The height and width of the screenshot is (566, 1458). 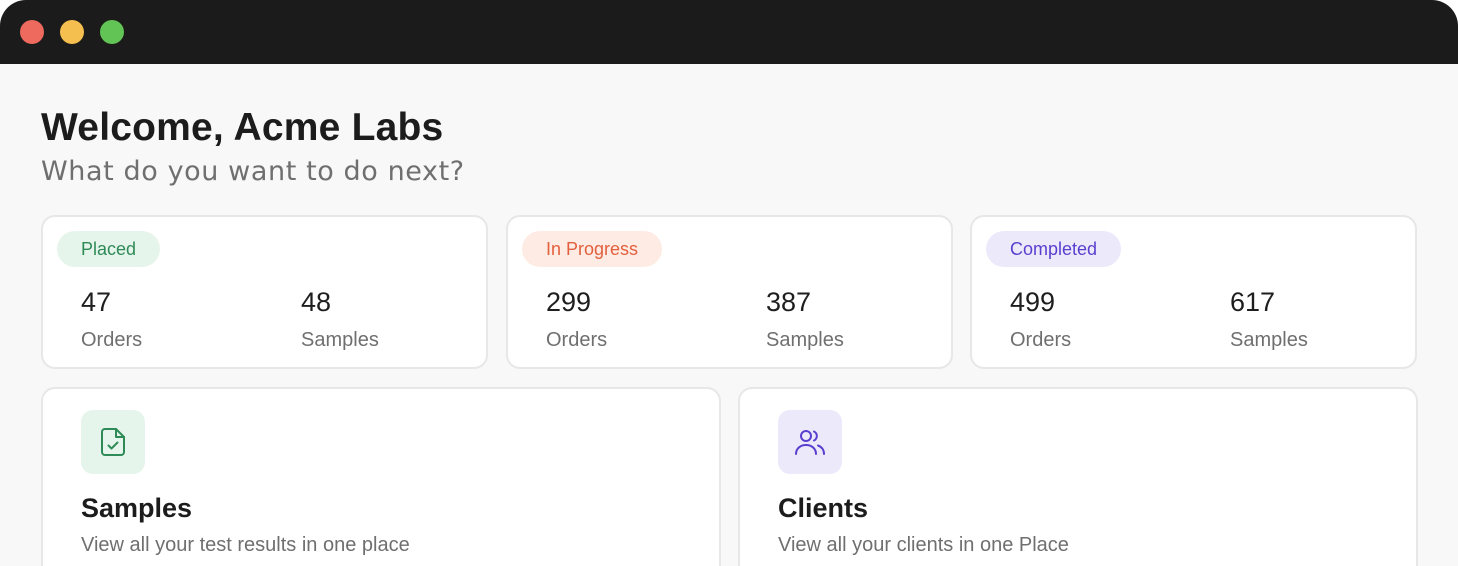 I want to click on close-window-button, so click(x=32, y=32).